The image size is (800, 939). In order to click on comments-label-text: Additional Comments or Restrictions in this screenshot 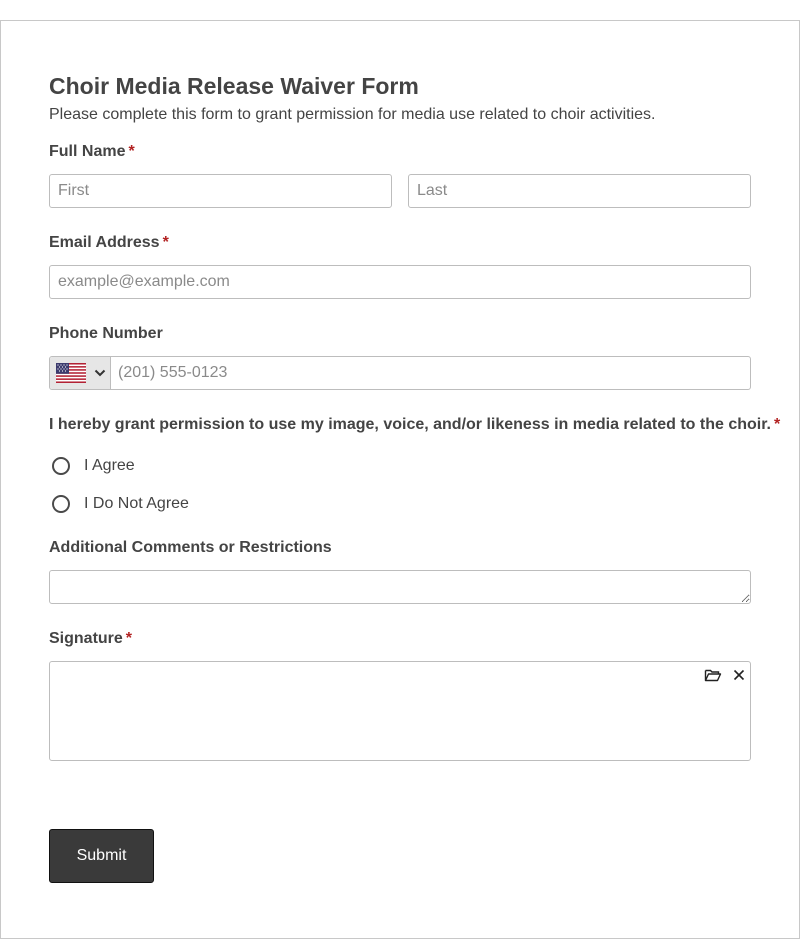, I will do `click(190, 547)`.